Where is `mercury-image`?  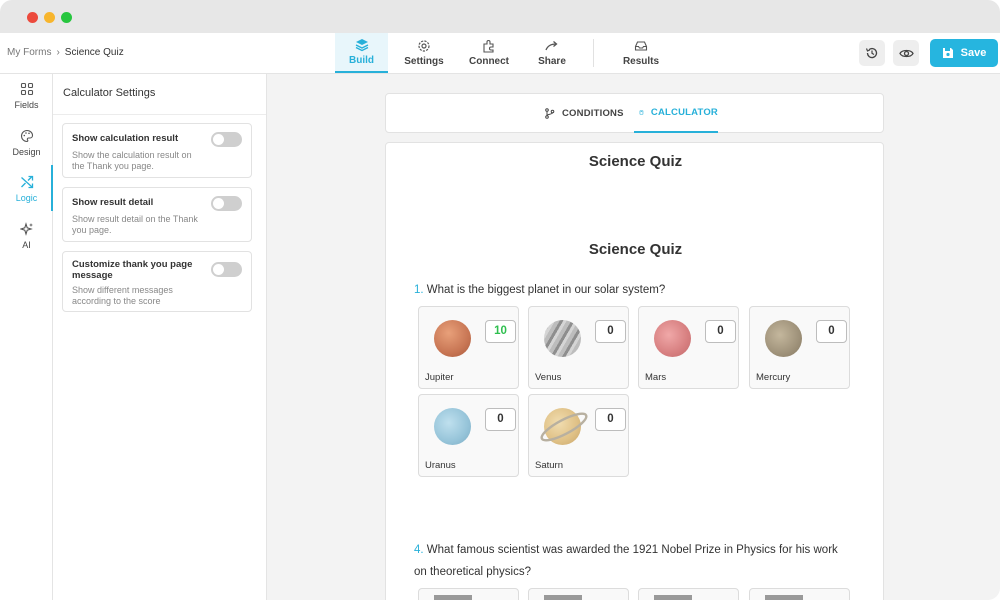
mercury-image is located at coordinates (783, 338).